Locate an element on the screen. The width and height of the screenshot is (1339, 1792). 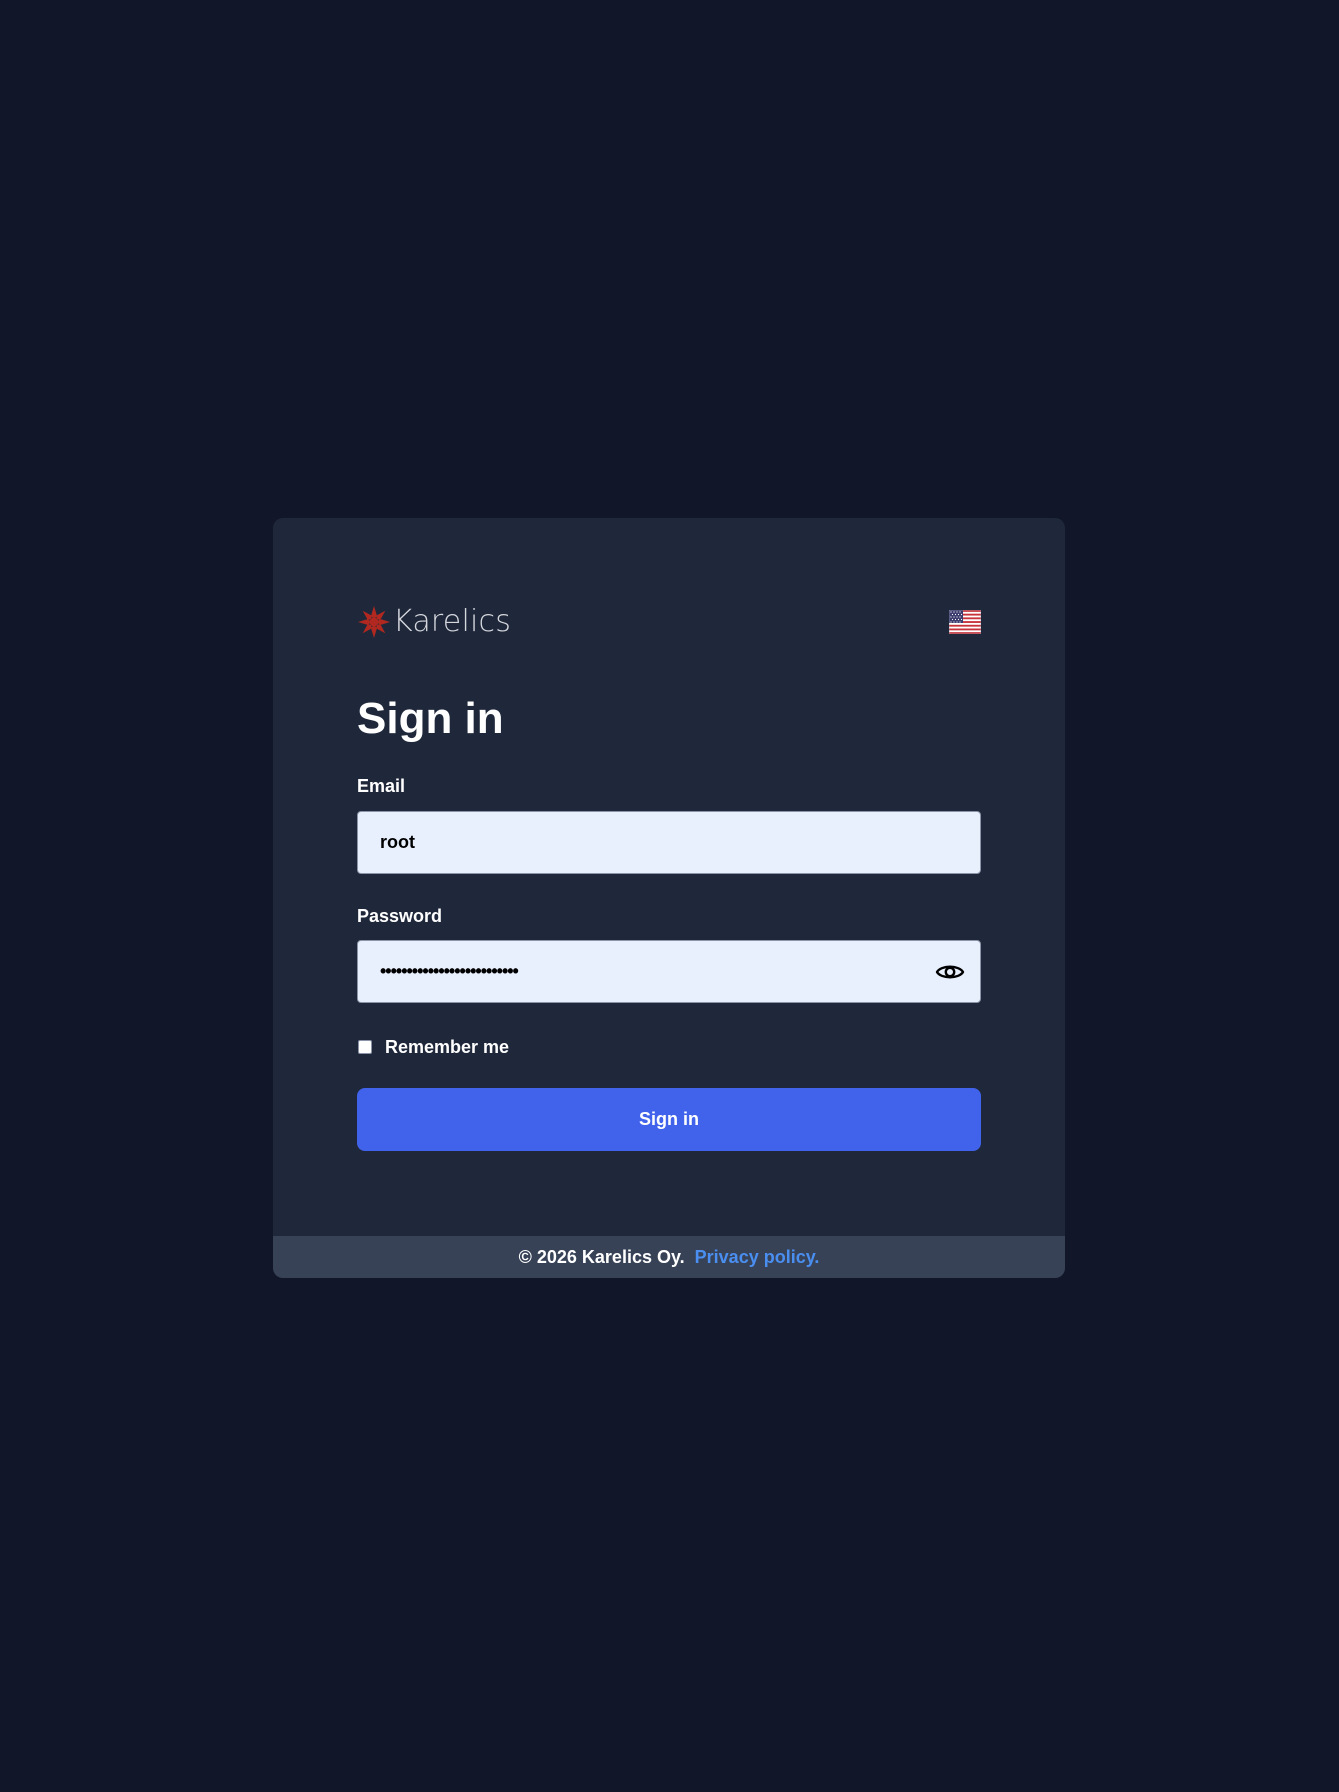
privacy-policy-link: Privacy policy. is located at coordinates (757, 1257).